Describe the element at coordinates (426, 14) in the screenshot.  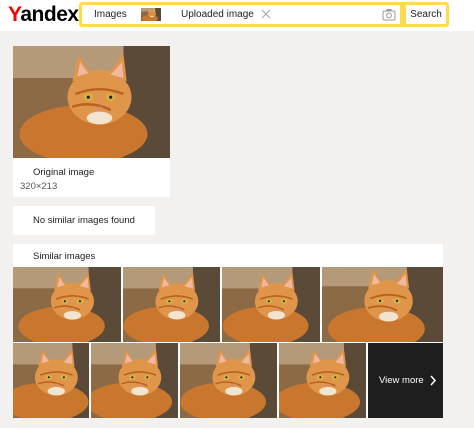
I see `search-button: Search` at that location.